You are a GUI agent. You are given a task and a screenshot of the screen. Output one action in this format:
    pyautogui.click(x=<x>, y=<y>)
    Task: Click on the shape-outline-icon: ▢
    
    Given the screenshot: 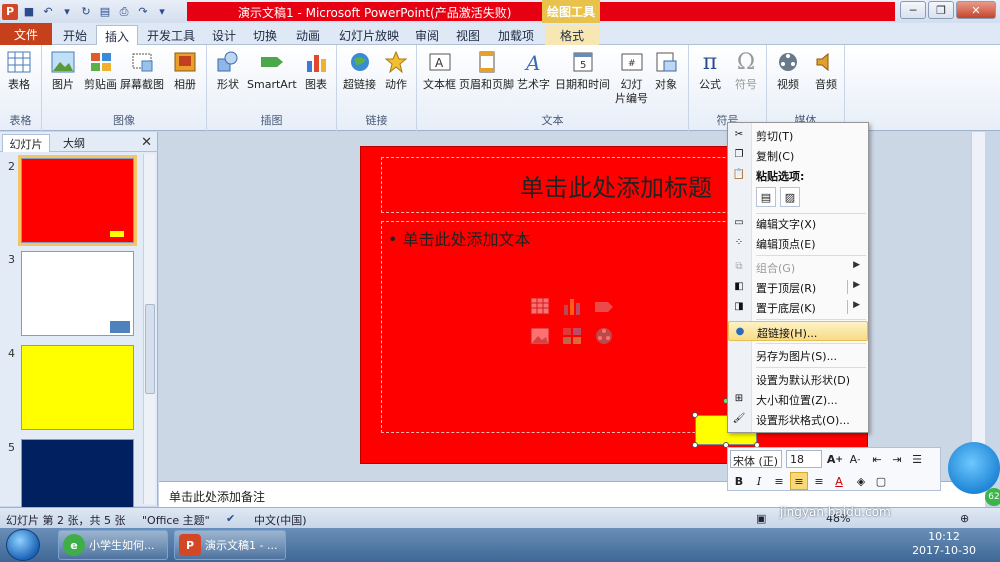 What is the action you would take?
    pyautogui.click(x=881, y=481)
    